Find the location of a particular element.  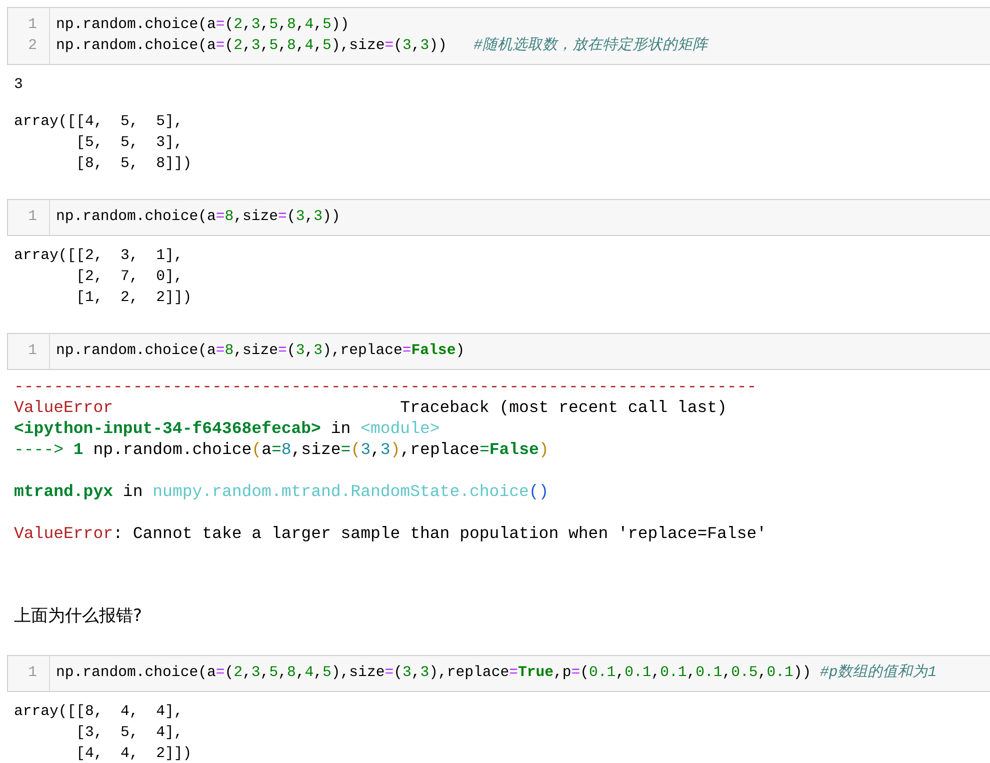

code-line: np.random.choice(a=8,size=(3,3),replace=False) is located at coordinates (260, 351).